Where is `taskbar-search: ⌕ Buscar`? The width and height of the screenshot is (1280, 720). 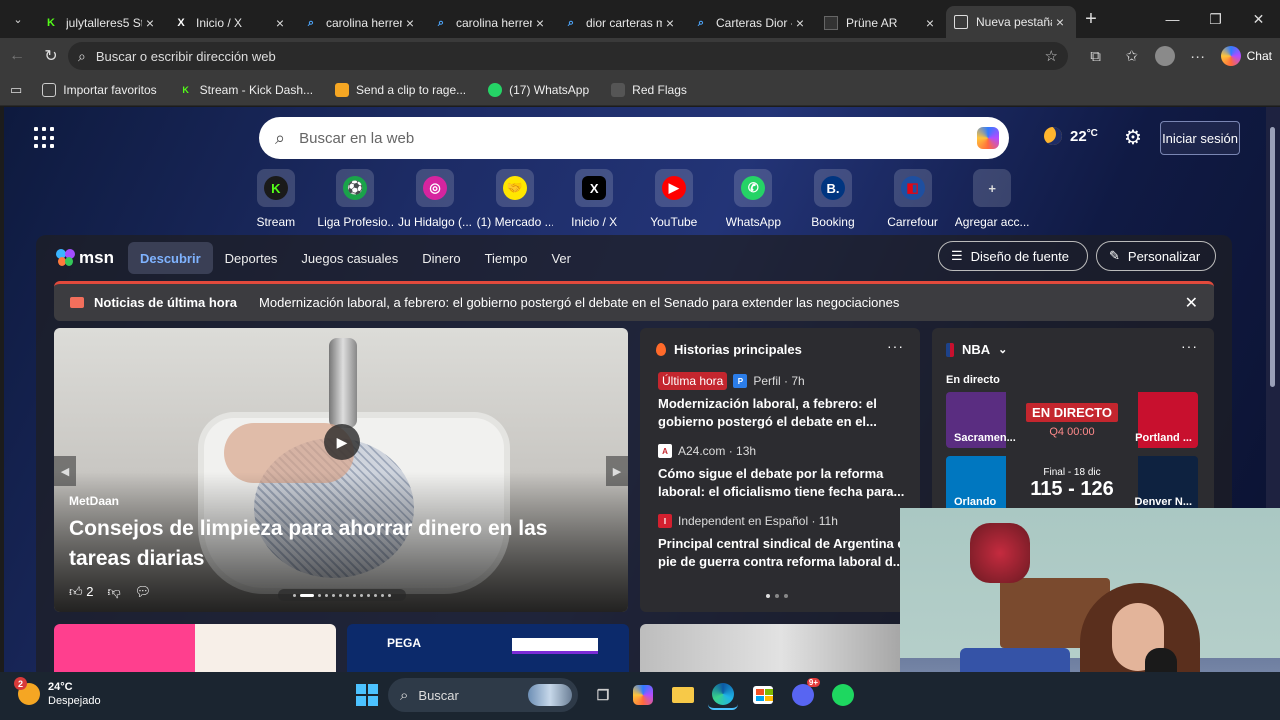
taskbar-search: ⌕ Buscar is located at coordinates (483, 695).